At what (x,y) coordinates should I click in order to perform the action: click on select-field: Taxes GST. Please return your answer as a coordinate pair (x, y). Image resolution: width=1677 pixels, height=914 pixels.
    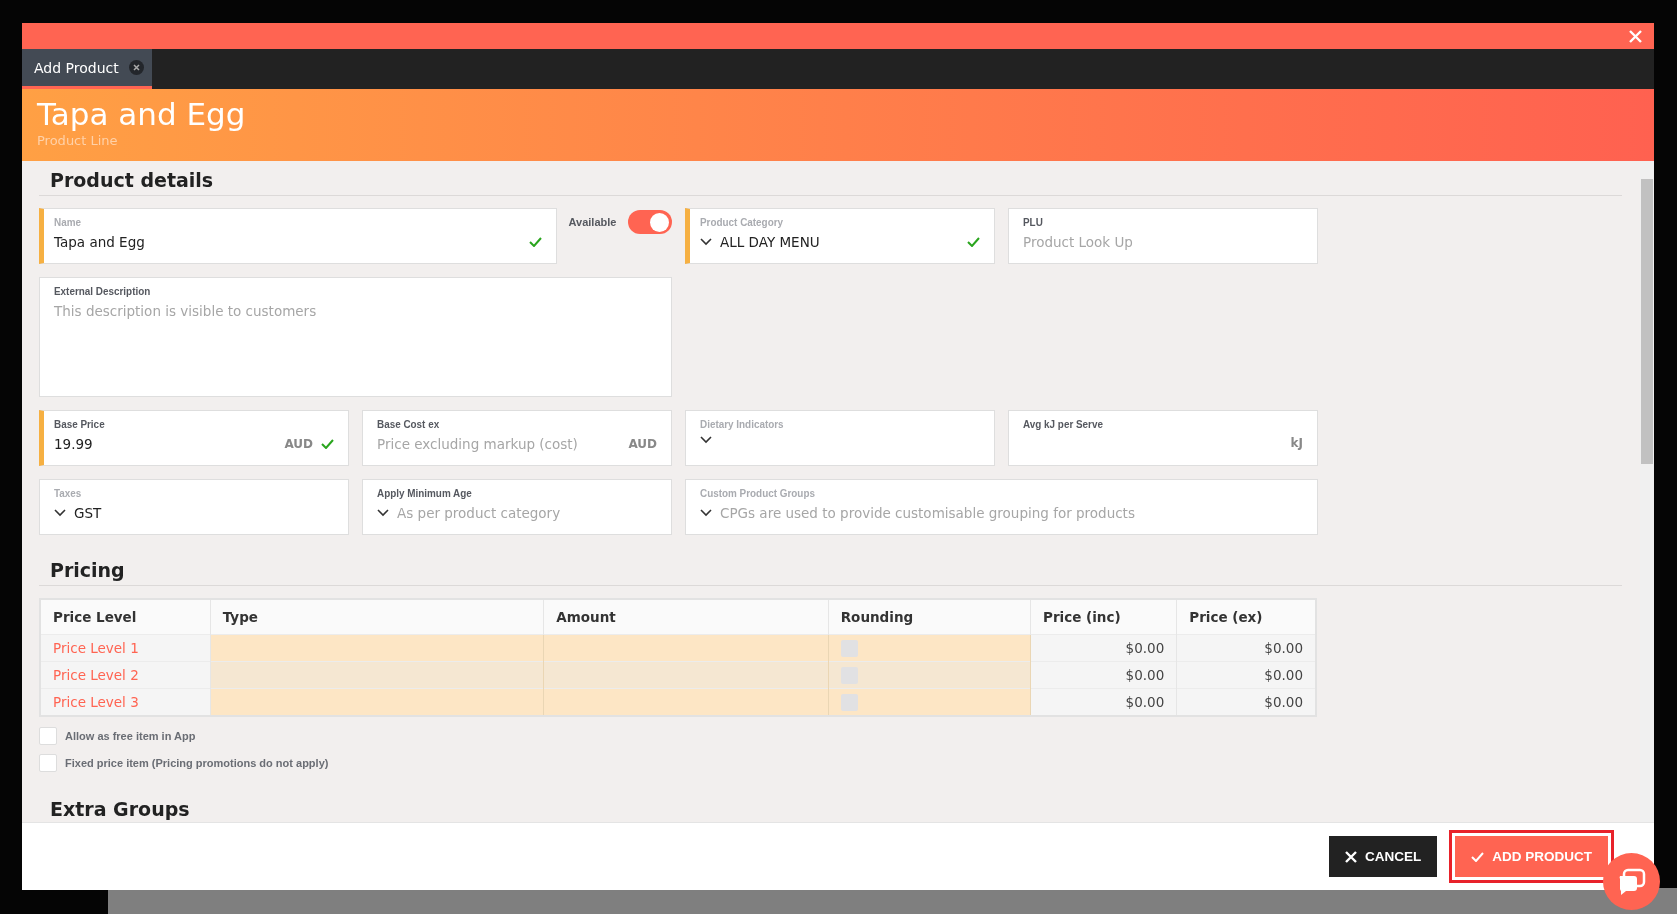
    Looking at the image, I should click on (194, 507).